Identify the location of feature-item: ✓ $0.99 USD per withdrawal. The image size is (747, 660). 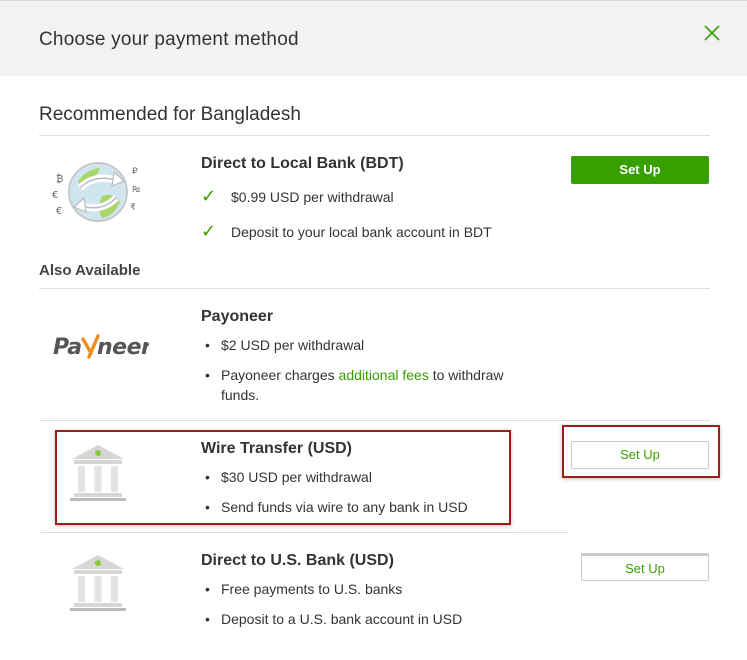
(297, 196).